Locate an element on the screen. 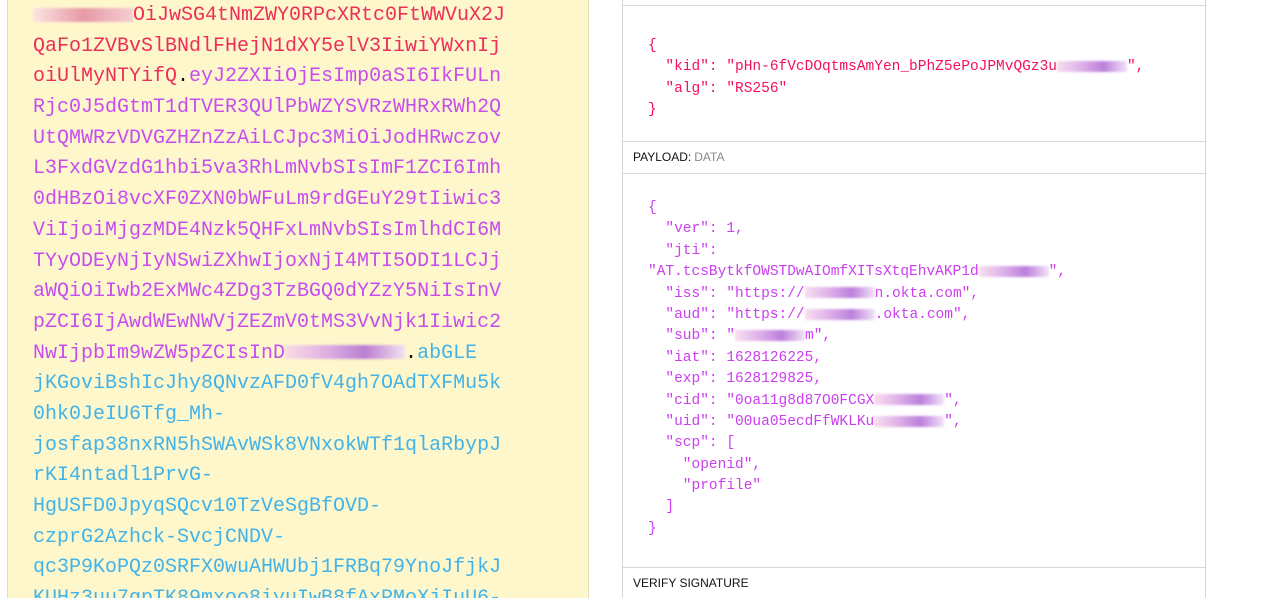 Image resolution: width=1280 pixels, height=598 pixels. payload-title: PAYLOAD: is located at coordinates (662, 157).